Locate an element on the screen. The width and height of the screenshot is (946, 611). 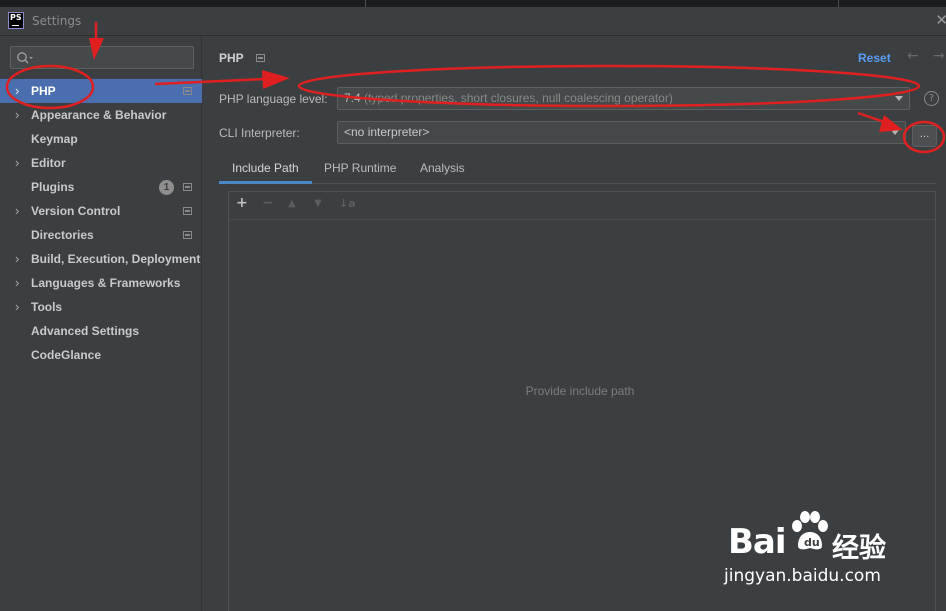
sidebar-item-advanced-settings: Advanced Settings is located at coordinates (101, 331).